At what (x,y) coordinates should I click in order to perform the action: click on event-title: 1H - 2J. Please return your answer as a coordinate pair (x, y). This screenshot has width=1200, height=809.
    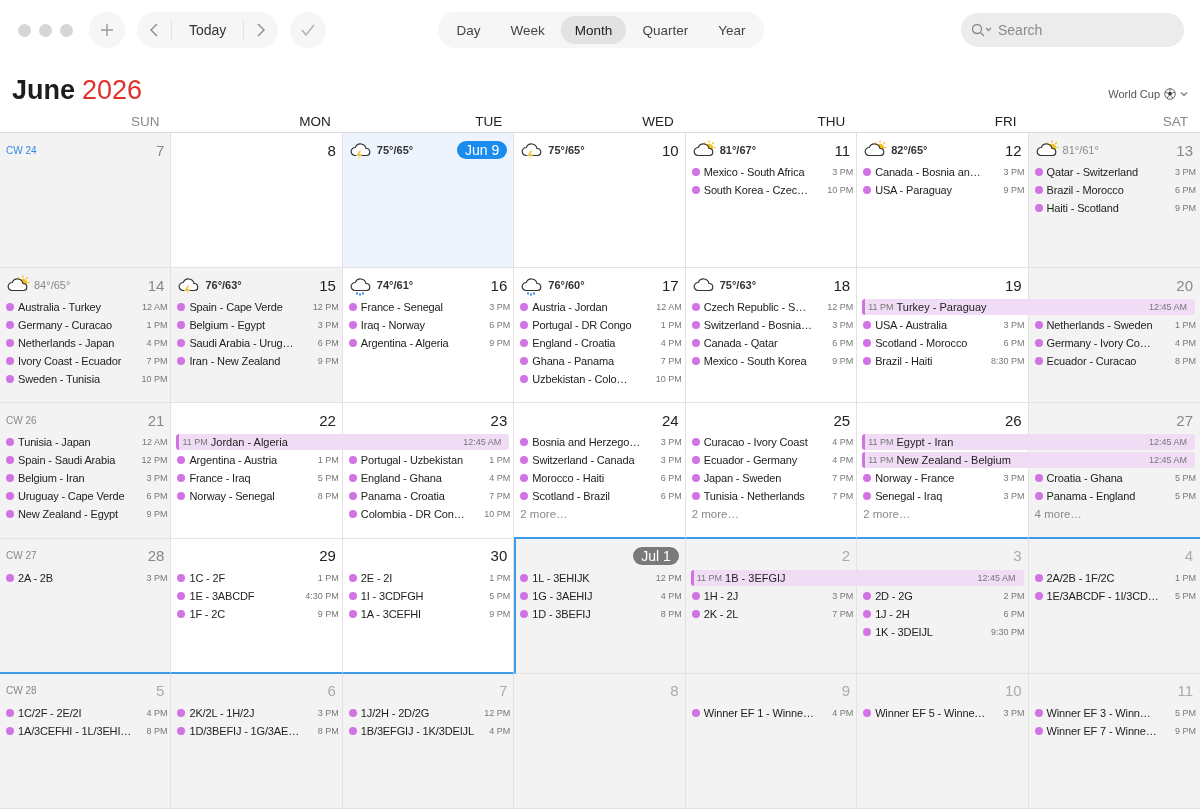
    Looking at the image, I should click on (766, 595).